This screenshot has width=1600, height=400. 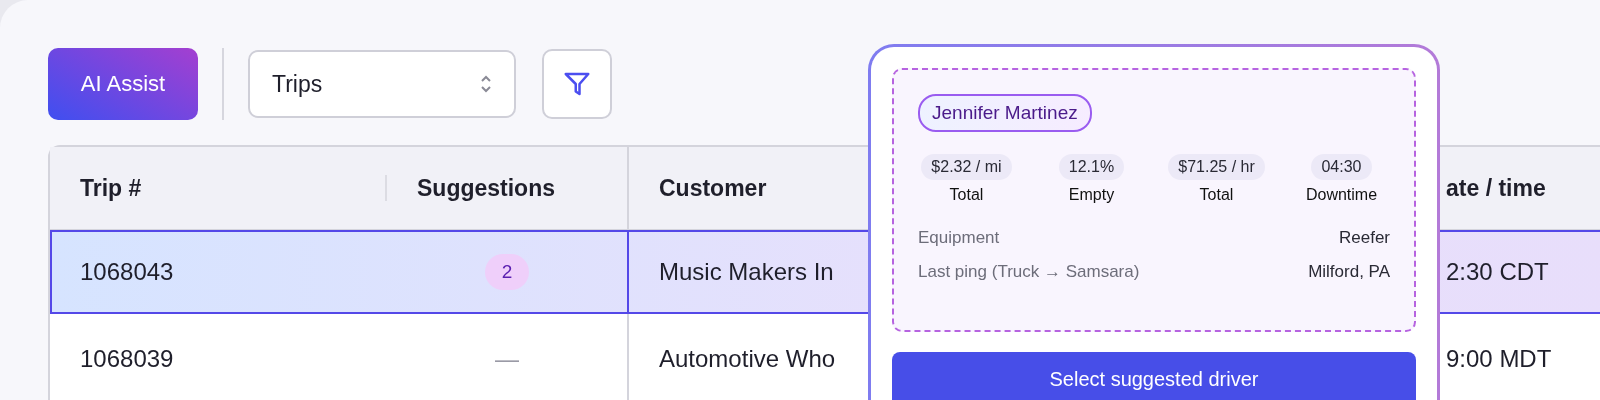 I want to click on driver-name-chip: Jennifer Martinez, so click(x=1005, y=113).